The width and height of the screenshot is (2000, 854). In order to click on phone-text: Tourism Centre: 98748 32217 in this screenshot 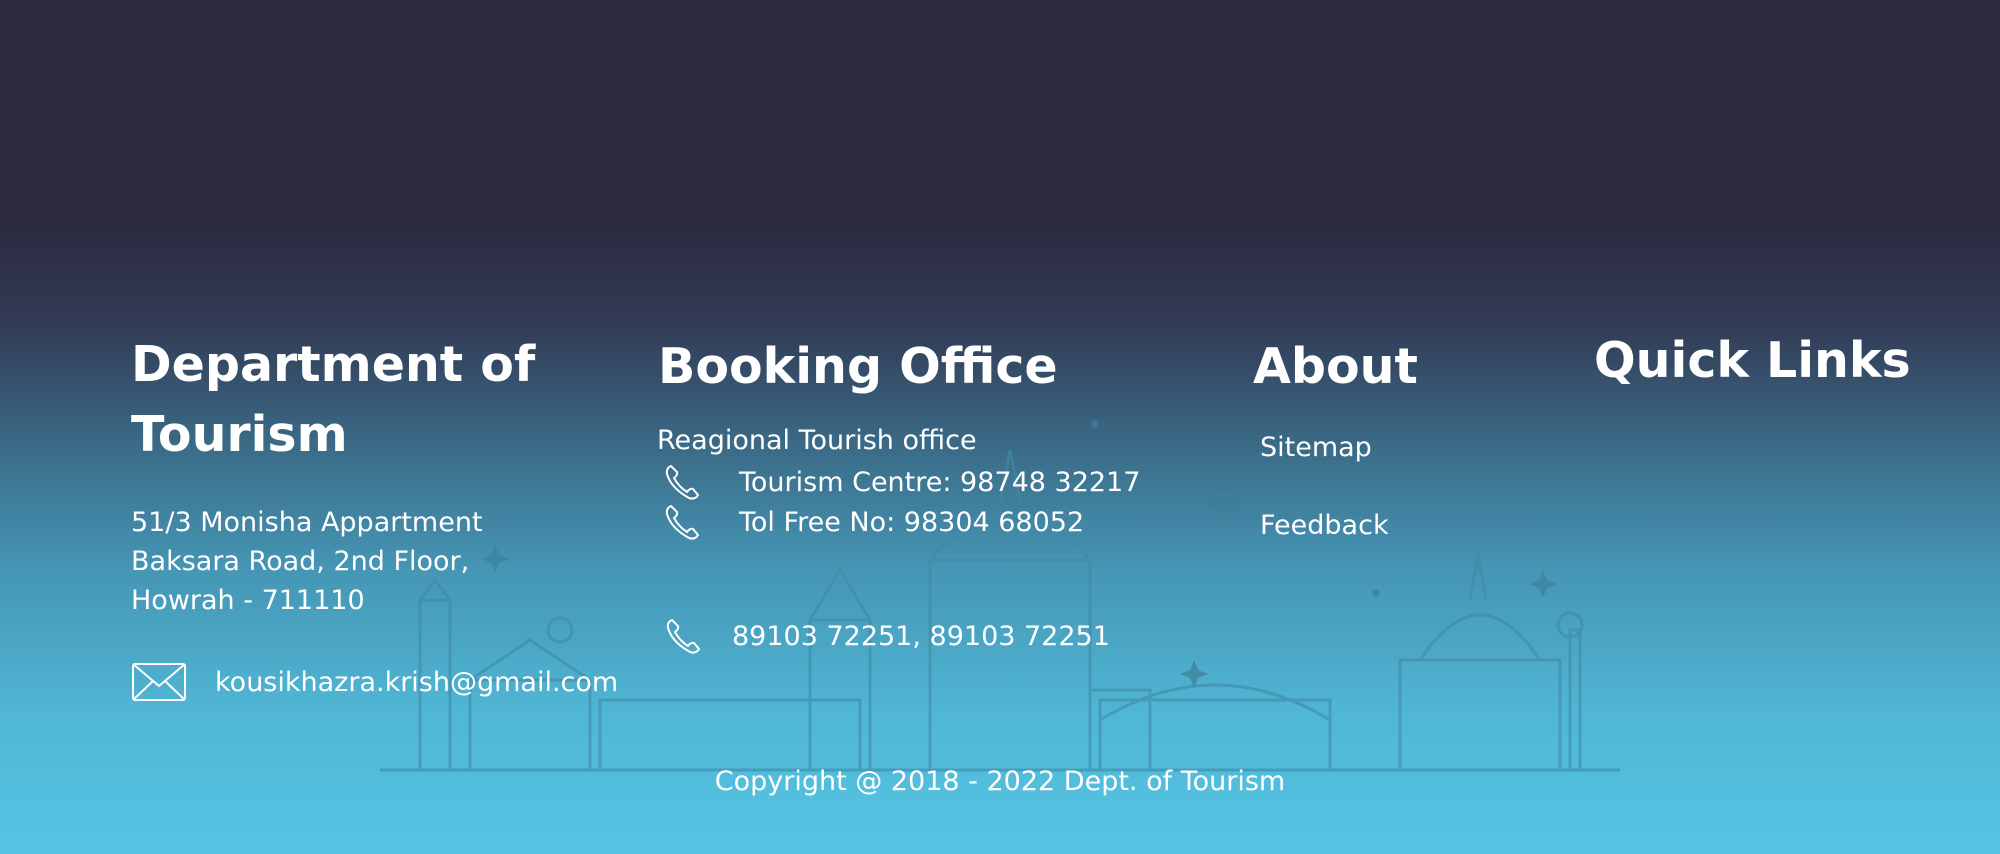, I will do `click(940, 482)`.